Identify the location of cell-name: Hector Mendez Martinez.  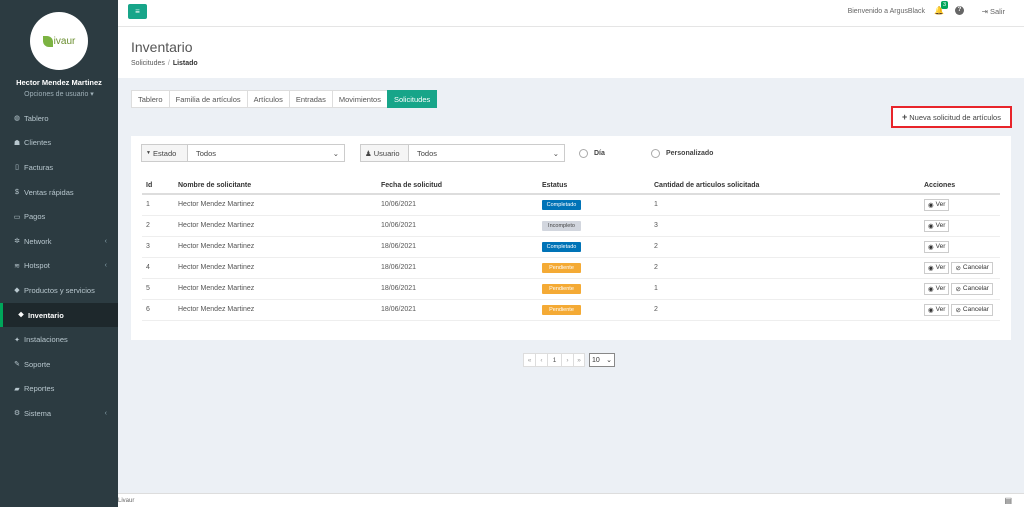
(275, 205).